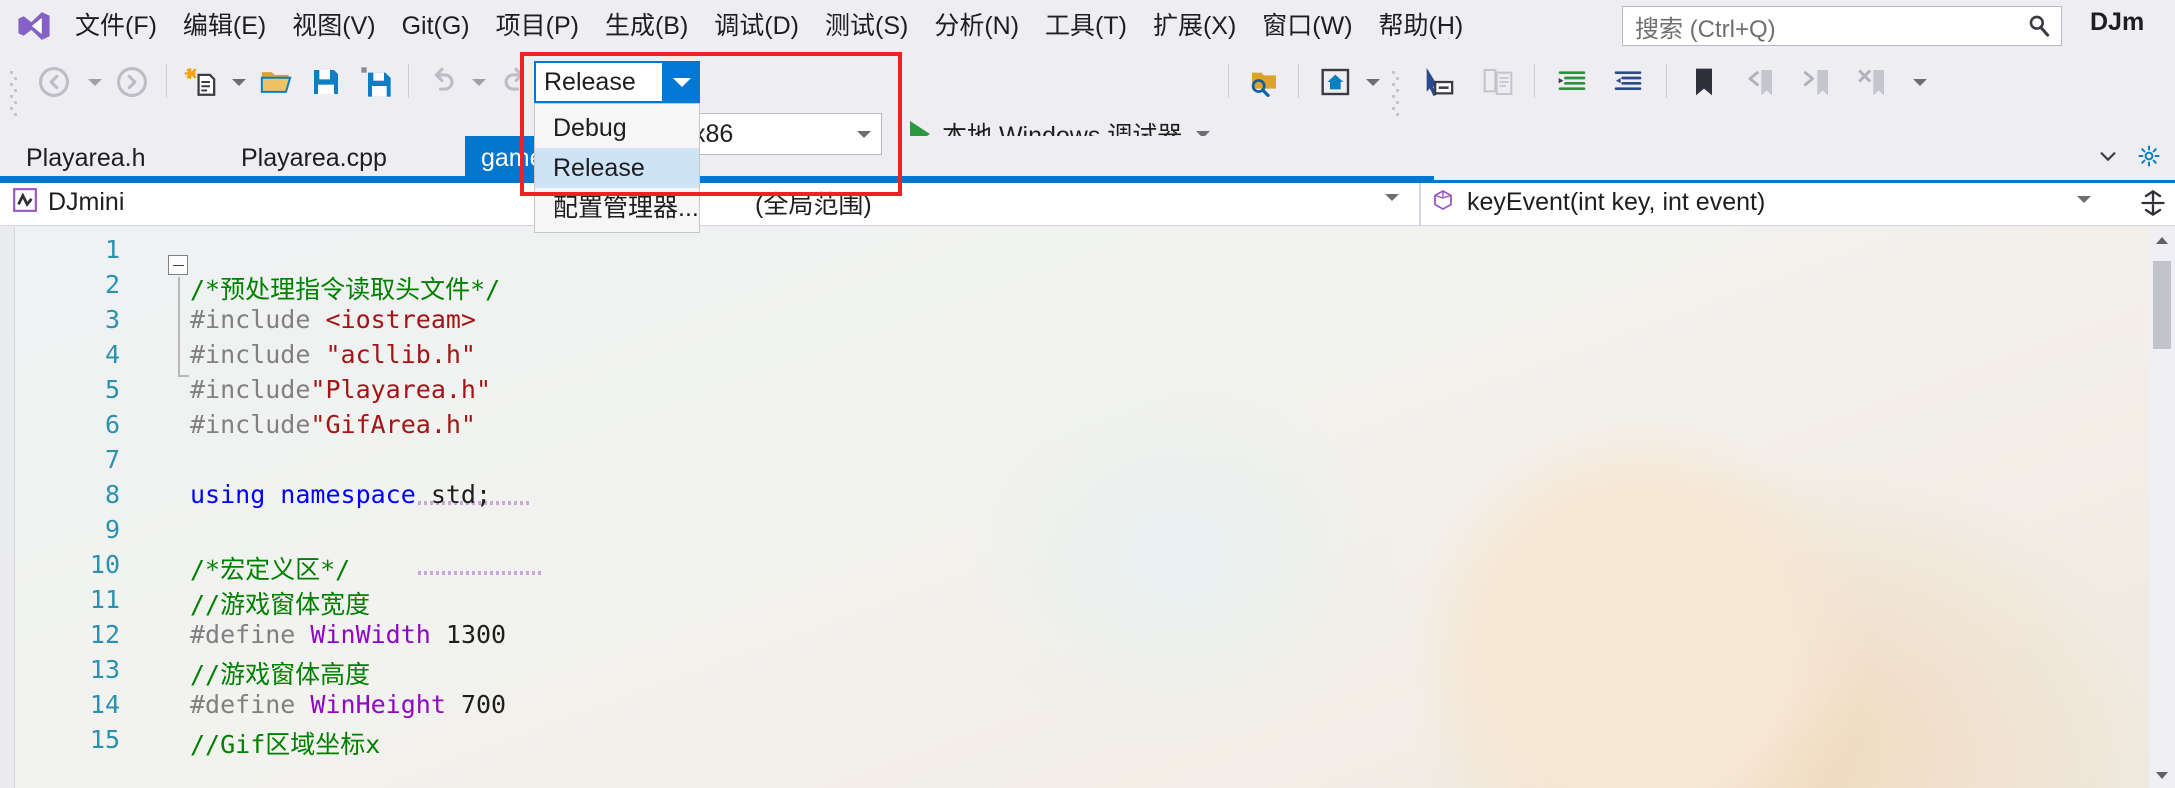  What do you see at coordinates (333, 26) in the screenshot?
I see `menu-item-view: 视图(V)` at bounding box center [333, 26].